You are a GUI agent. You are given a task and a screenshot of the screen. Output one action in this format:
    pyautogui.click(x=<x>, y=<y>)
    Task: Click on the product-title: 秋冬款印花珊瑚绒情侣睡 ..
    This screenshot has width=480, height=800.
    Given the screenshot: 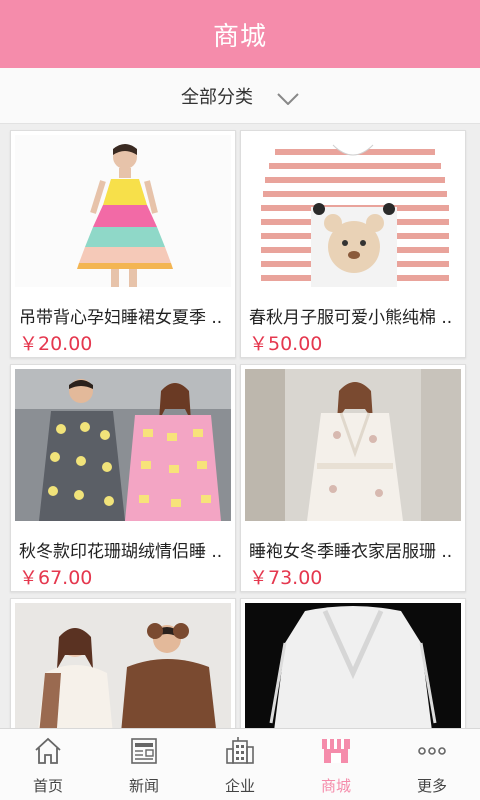 What is the action you would take?
    pyautogui.click(x=121, y=552)
    